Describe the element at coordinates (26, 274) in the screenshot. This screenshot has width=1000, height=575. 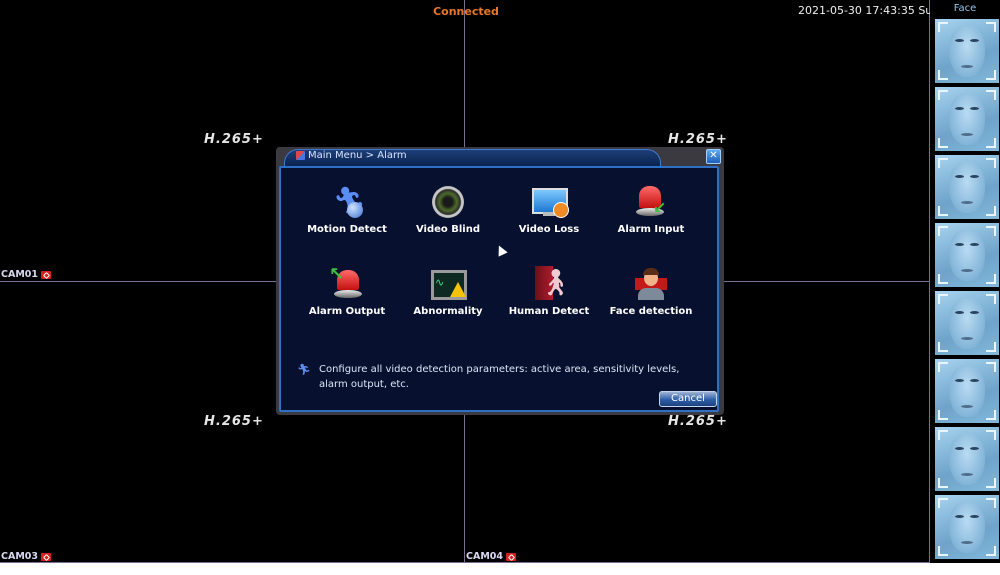
I see `camera-label-cam01: CAM01` at that location.